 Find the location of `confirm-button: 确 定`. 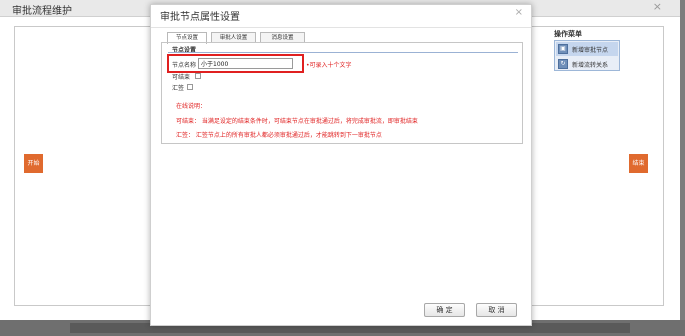

confirm-button: 确 定 is located at coordinates (444, 310).